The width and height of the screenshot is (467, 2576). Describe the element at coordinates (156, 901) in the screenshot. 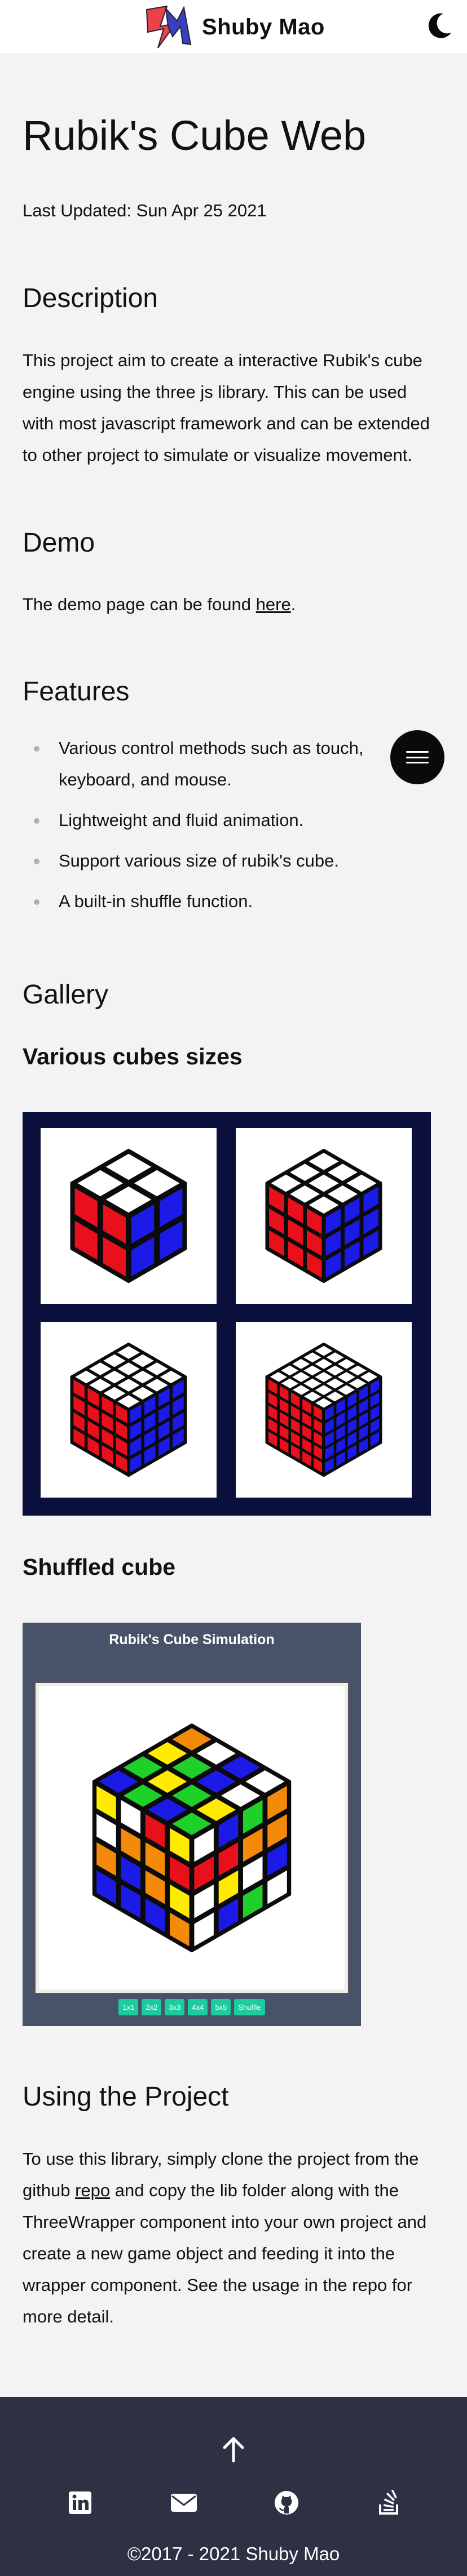

I see `feature-text: A built-in shuffle function.` at that location.